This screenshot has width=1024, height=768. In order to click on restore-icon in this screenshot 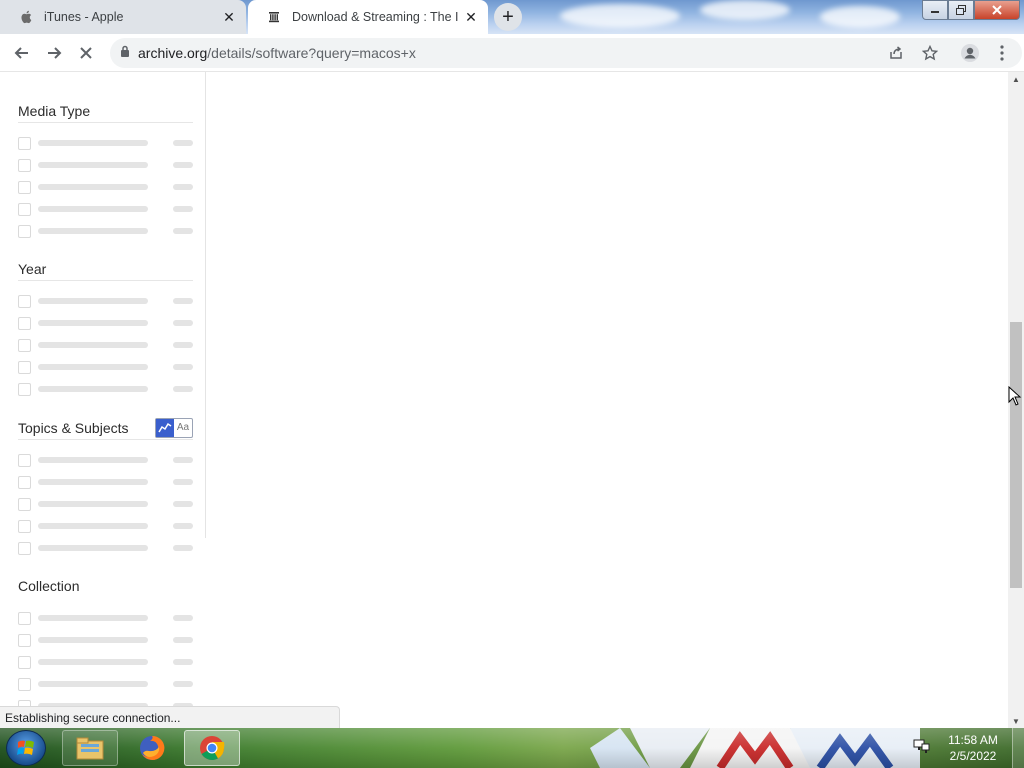, I will do `click(961, 10)`.